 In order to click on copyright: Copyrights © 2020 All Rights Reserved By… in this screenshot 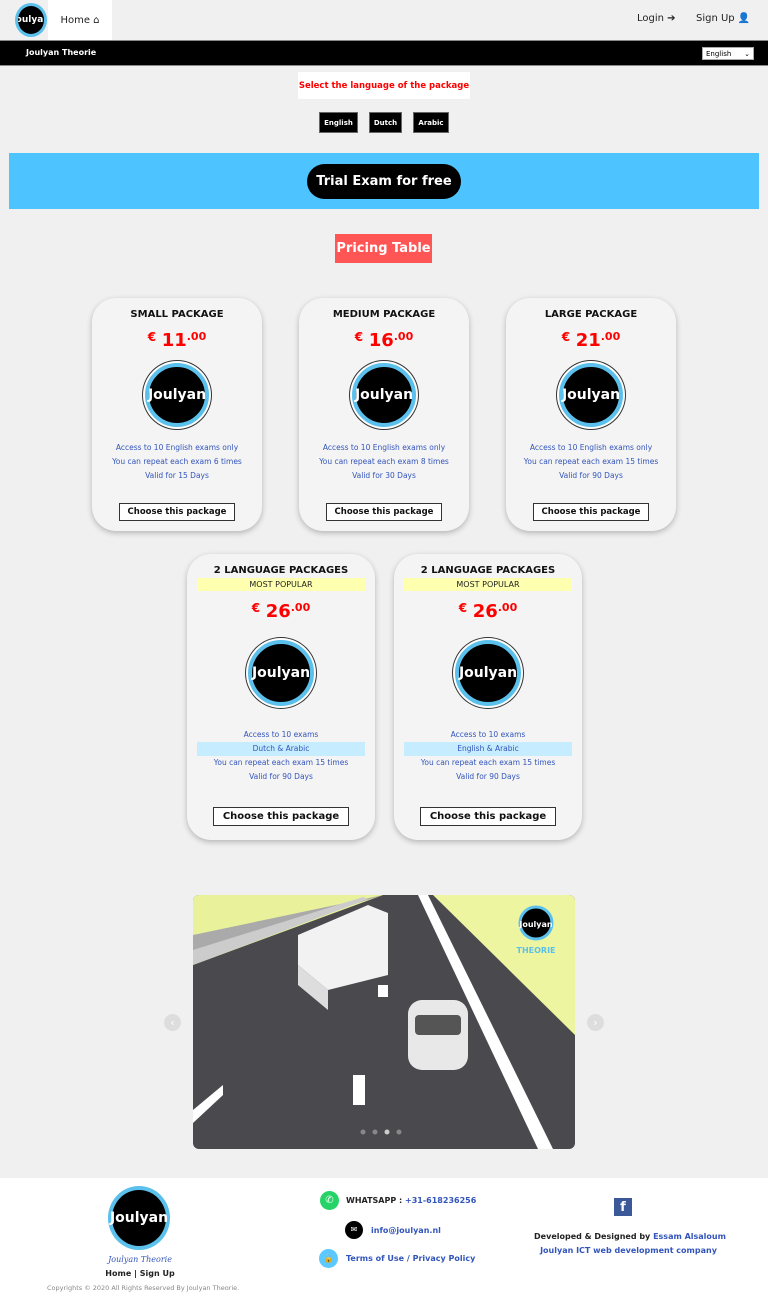, I will do `click(143, 1288)`.